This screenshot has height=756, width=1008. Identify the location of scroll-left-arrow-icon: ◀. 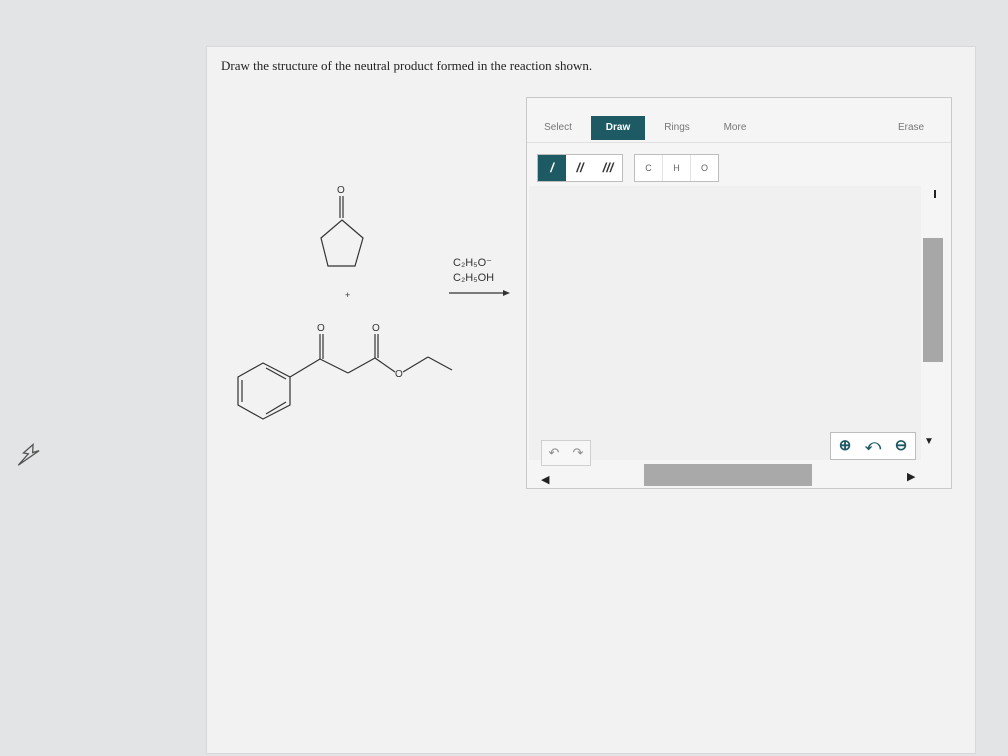
(545, 479).